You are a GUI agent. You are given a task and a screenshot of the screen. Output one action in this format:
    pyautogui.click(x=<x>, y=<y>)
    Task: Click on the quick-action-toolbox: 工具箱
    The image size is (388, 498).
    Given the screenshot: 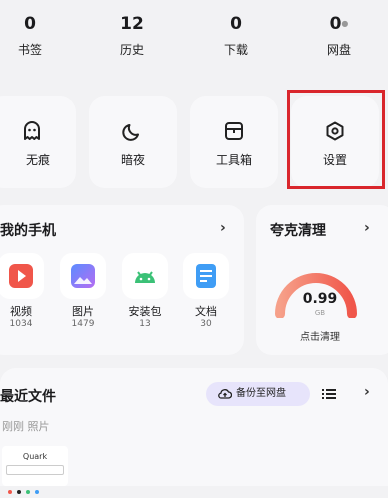 What is the action you would take?
    pyautogui.click(x=234, y=142)
    